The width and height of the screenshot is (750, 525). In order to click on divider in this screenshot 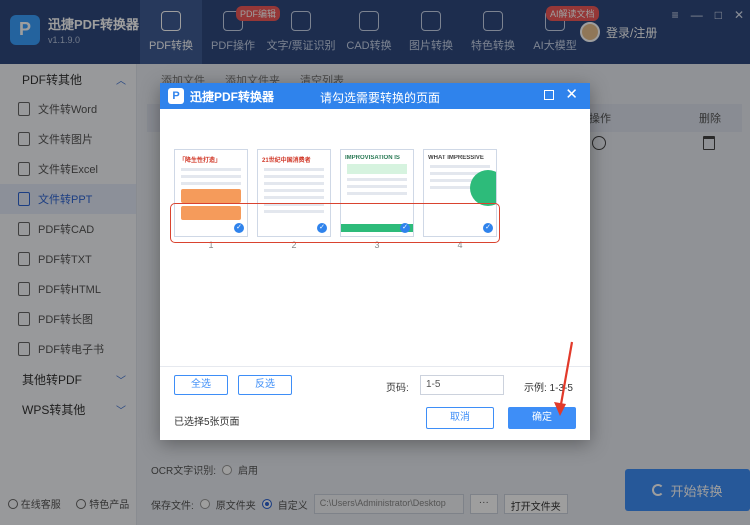, I will do `click(375, 366)`.